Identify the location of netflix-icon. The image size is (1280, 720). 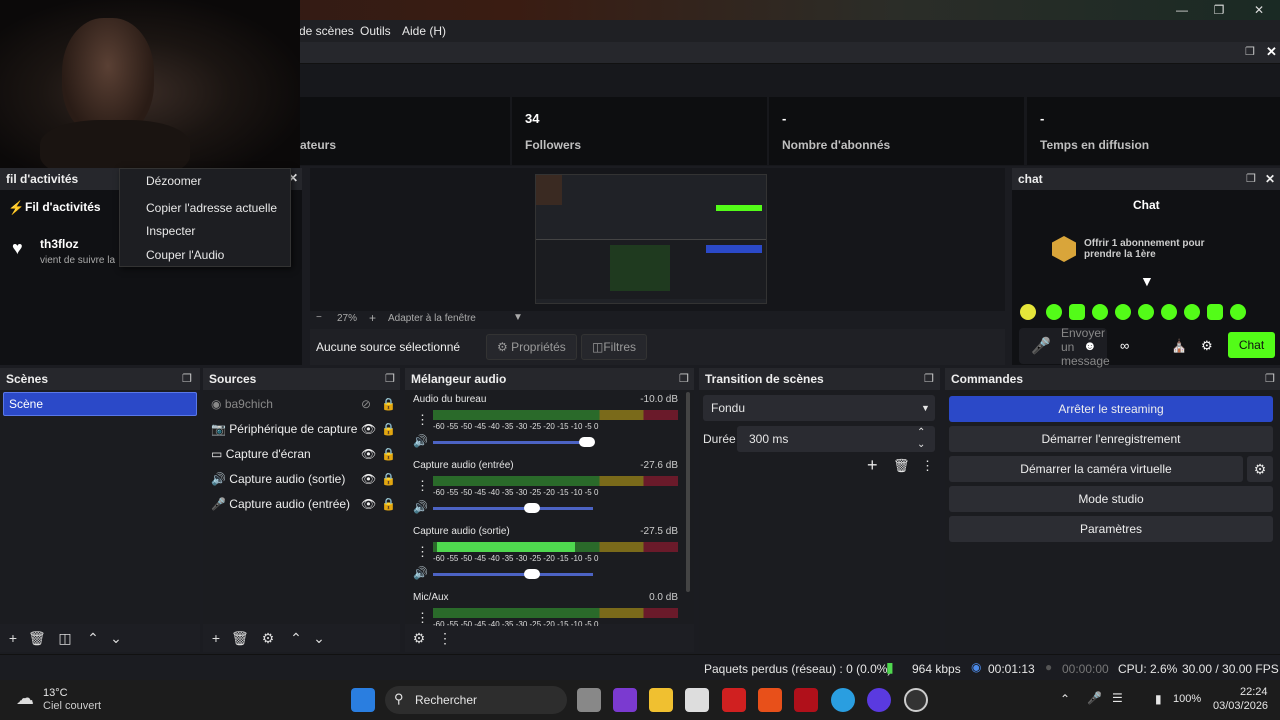
(806, 700).